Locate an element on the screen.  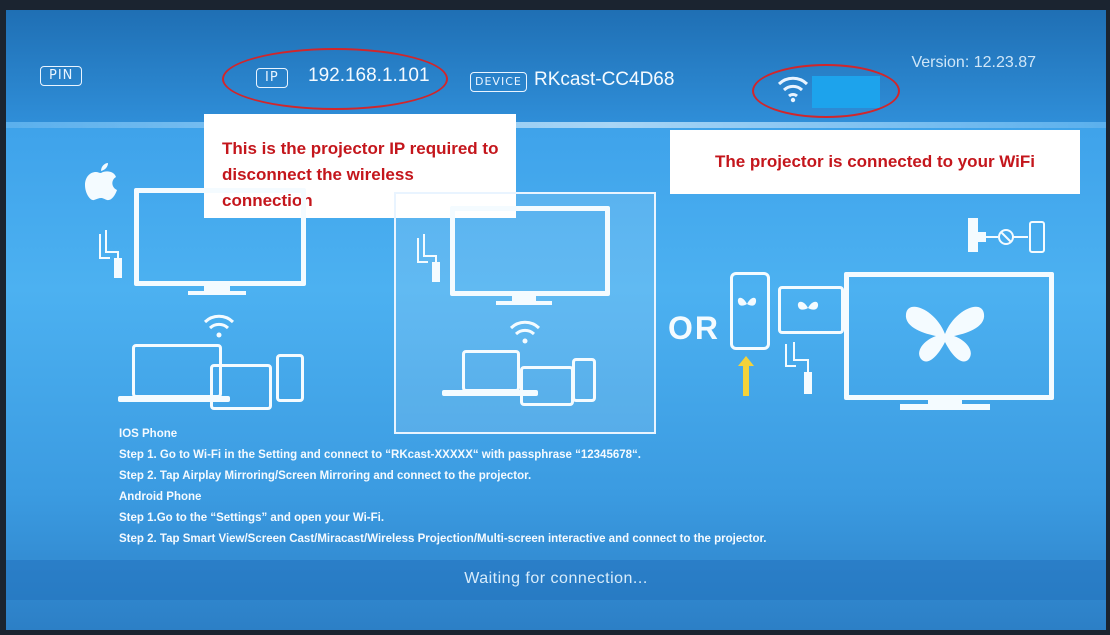
android-title: Android Phone is located at coordinates (160, 497).